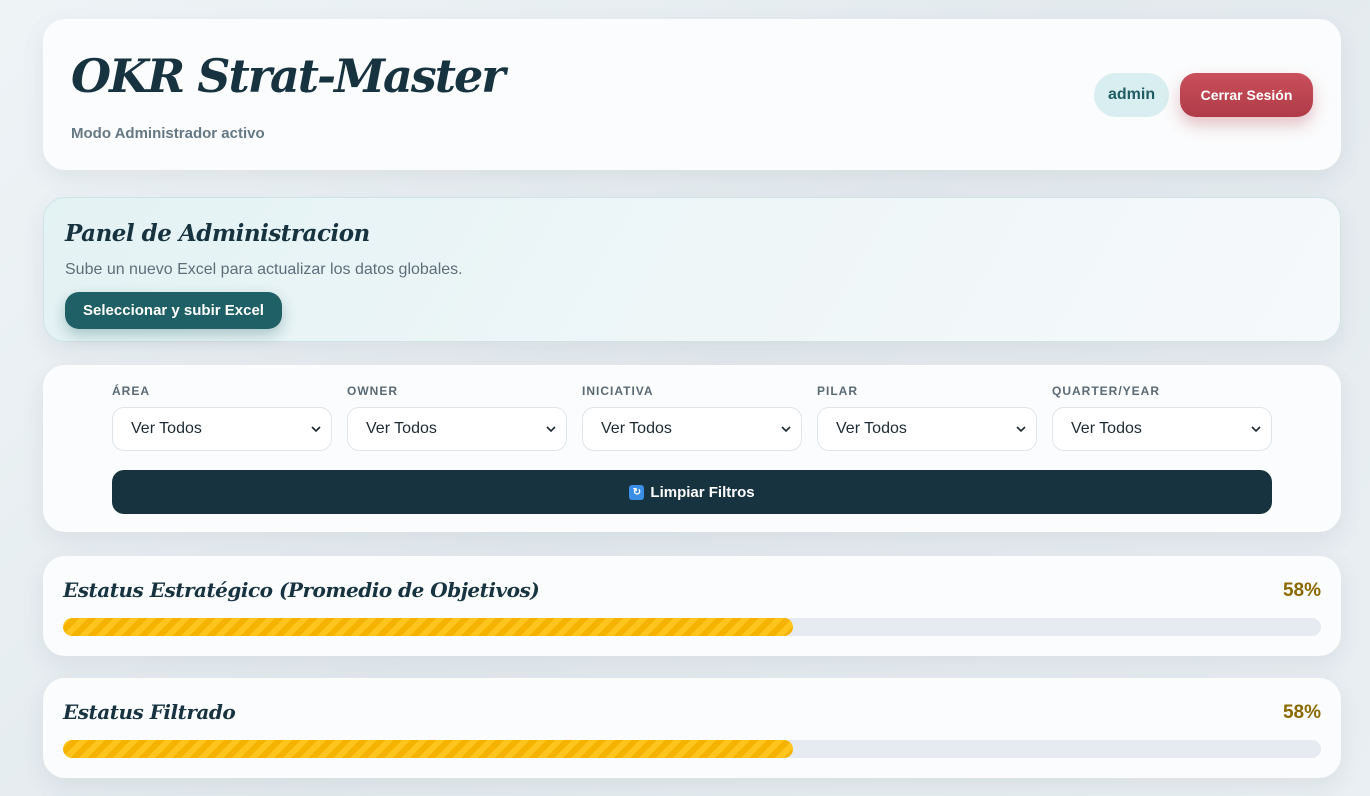 The width and height of the screenshot is (1370, 796). I want to click on filter-quarter-year: QUARTER/YEAR Ver Todos, so click(1162, 417).